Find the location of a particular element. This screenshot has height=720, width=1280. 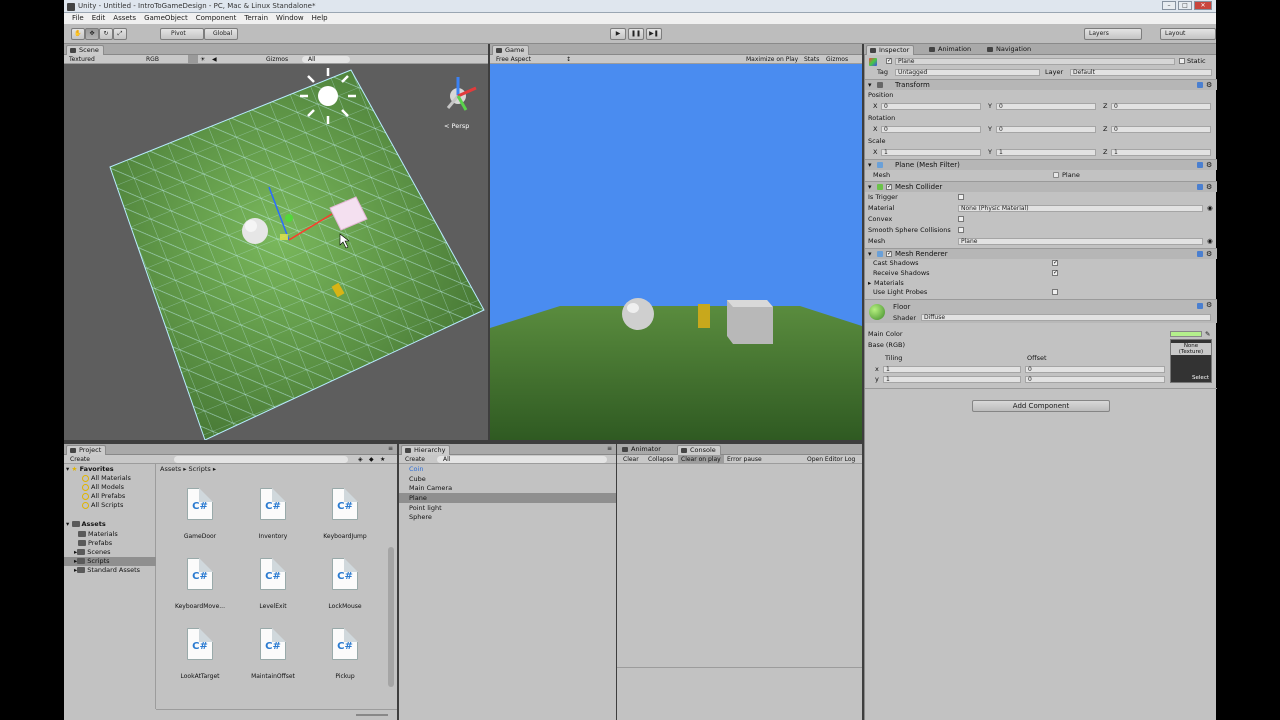

fav-all-models: All Models is located at coordinates (103, 487).